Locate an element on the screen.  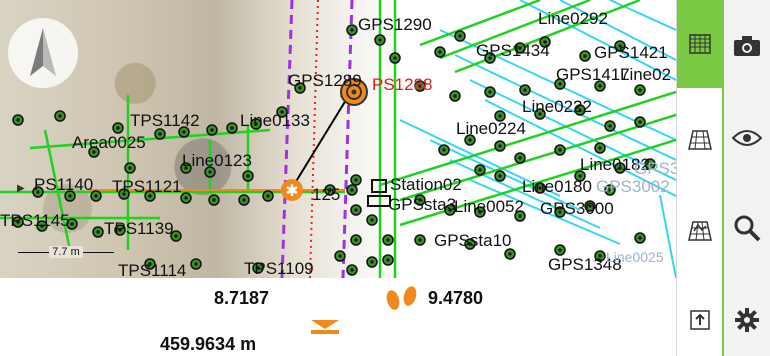
expand-arrow-icon: ▶ is located at coordinates (21, 188).